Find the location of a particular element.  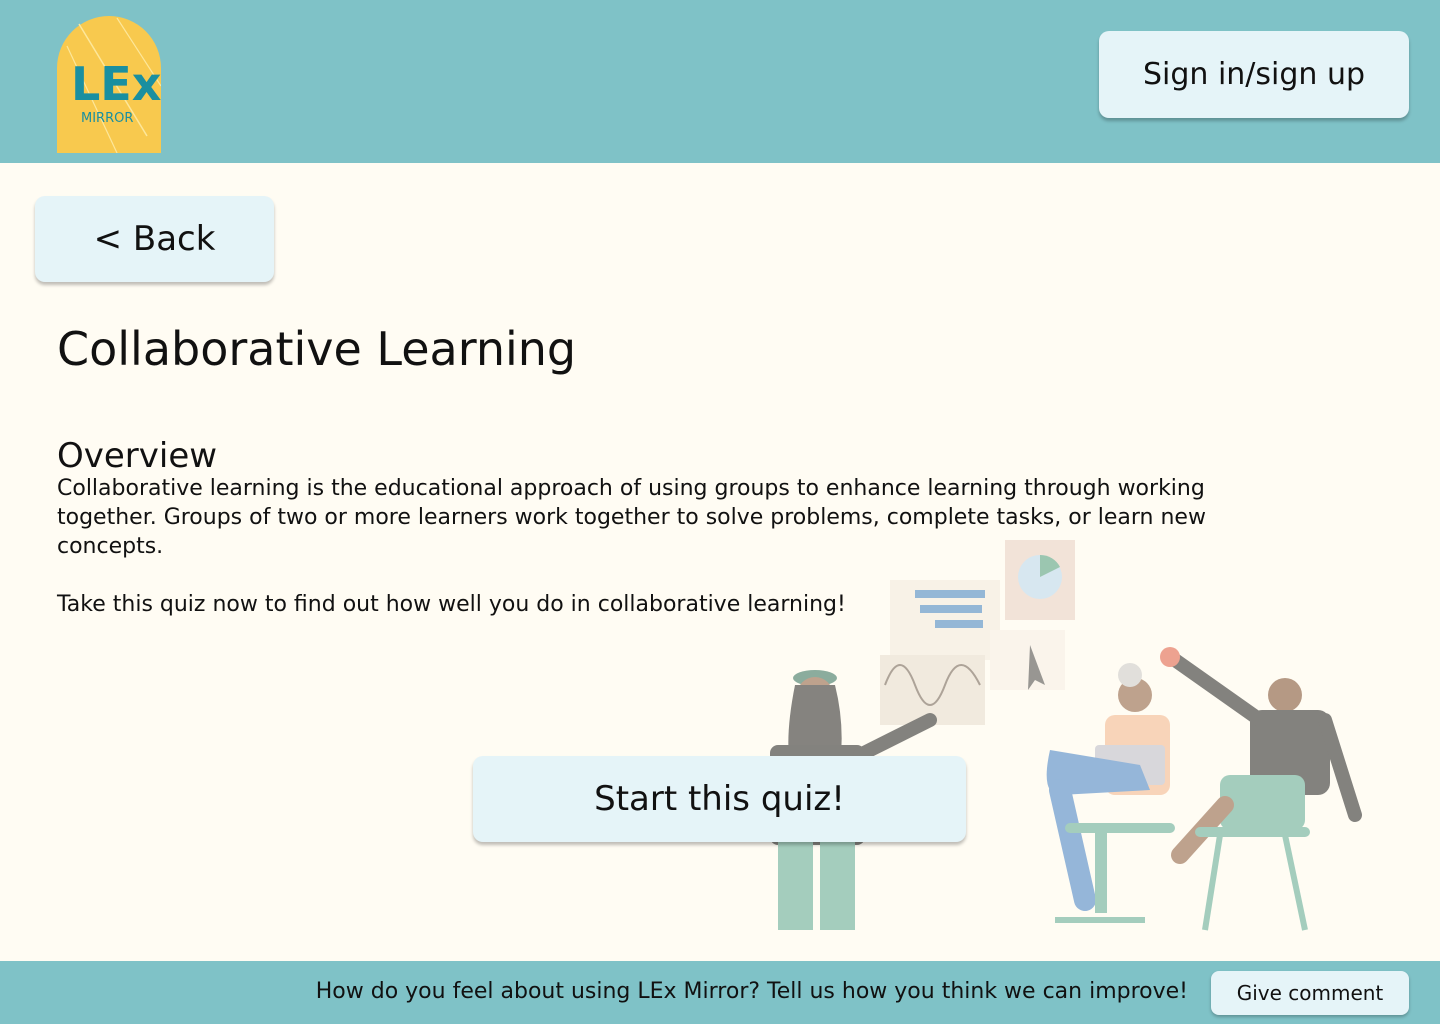

lex-mirror-logo: LEx MIRROR is located at coordinates (109, 84).